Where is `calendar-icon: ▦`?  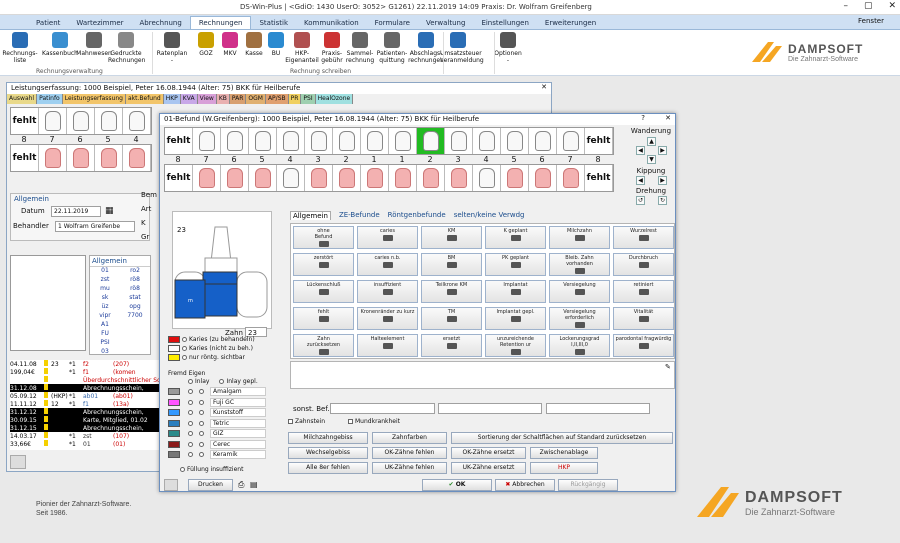 calendar-icon: ▦ is located at coordinates (109, 211).